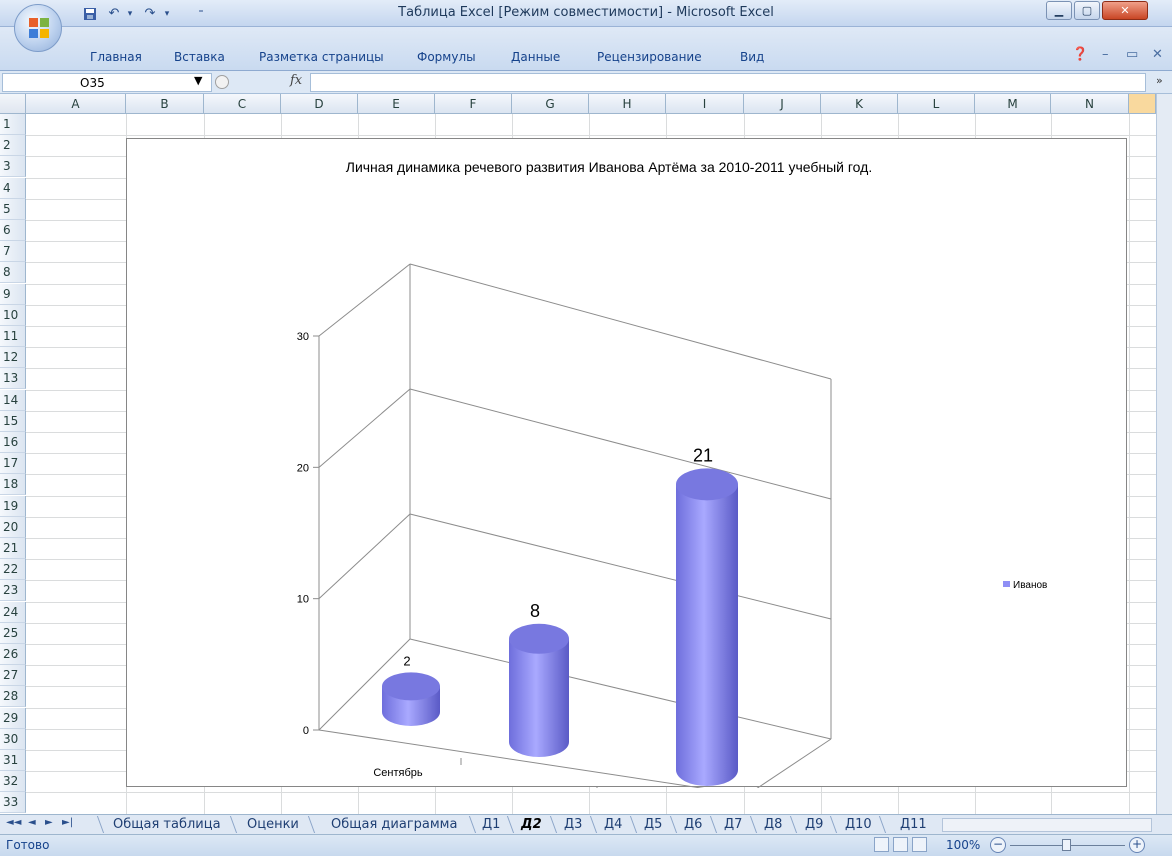 The width and height of the screenshot is (1172, 856). I want to click on row-header-10: 10, so click(13, 315).